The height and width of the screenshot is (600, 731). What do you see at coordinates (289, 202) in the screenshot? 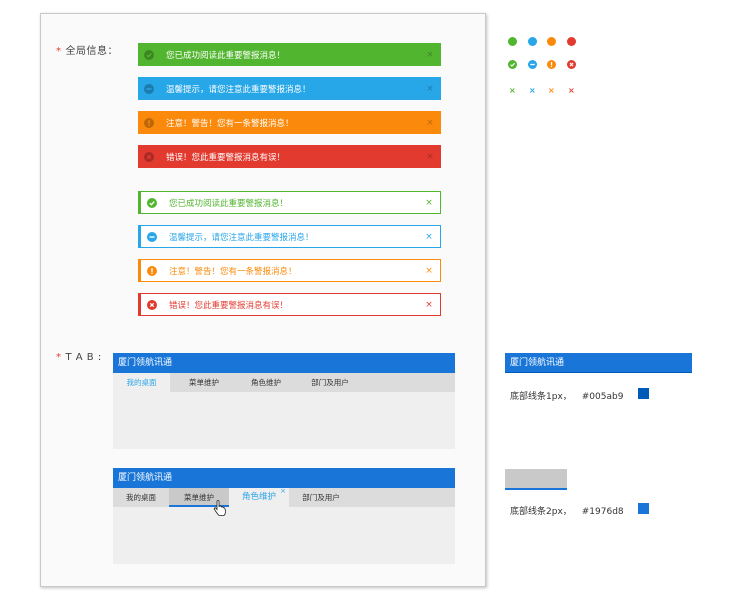
I see `alert-success-outlined: 您已成功阅读此重要警报消息！ ×` at bounding box center [289, 202].